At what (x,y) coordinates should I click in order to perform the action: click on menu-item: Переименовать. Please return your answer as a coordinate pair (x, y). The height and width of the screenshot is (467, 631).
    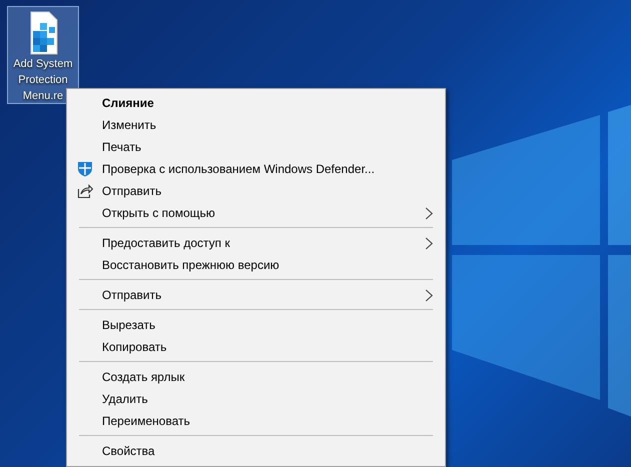
    Looking at the image, I should click on (256, 421).